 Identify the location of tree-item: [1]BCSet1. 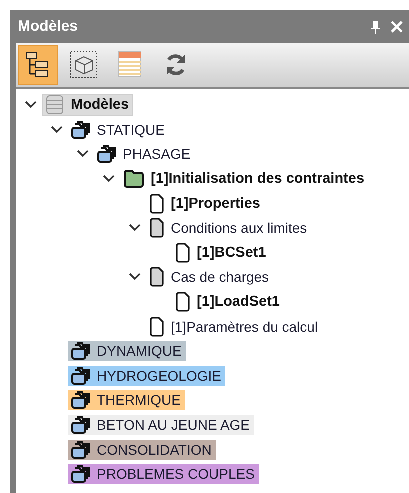
(221, 253).